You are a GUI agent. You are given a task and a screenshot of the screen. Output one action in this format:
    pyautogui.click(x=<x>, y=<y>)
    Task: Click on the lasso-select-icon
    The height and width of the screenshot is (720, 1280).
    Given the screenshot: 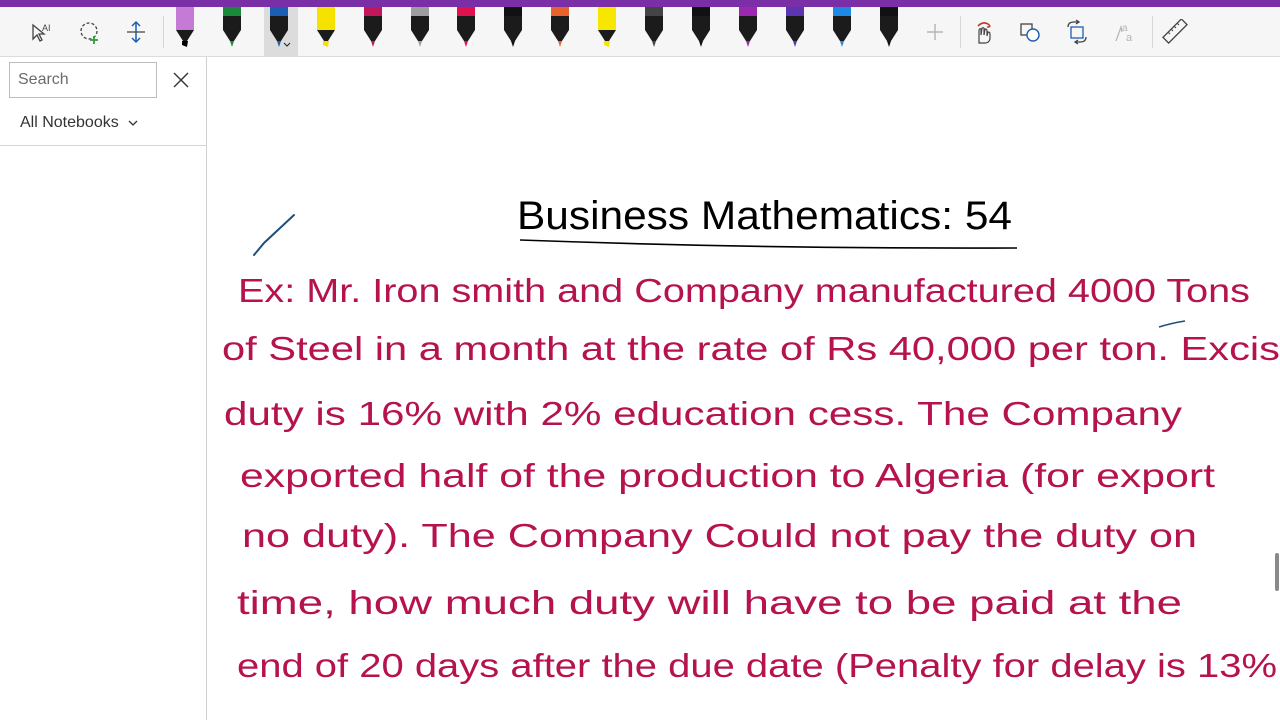 What is the action you would take?
    pyautogui.click(x=89, y=32)
    